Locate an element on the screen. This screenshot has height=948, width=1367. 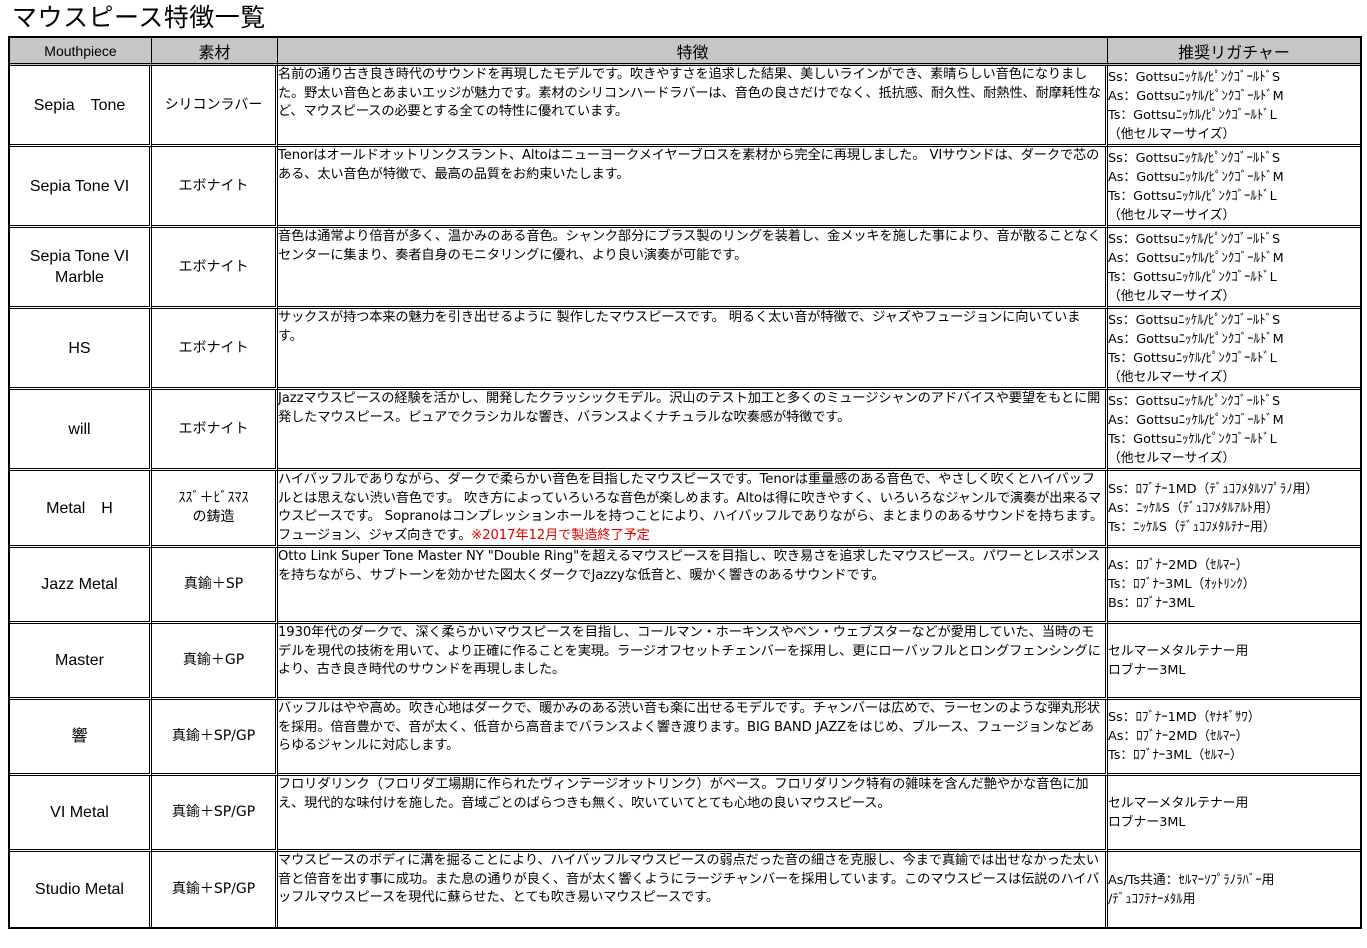
ligature-line: Ts：ﾛﾌﾞﾅｰ3ML（ｵｯﾄﾘﾝｸ） is located at coordinates (1182, 584).